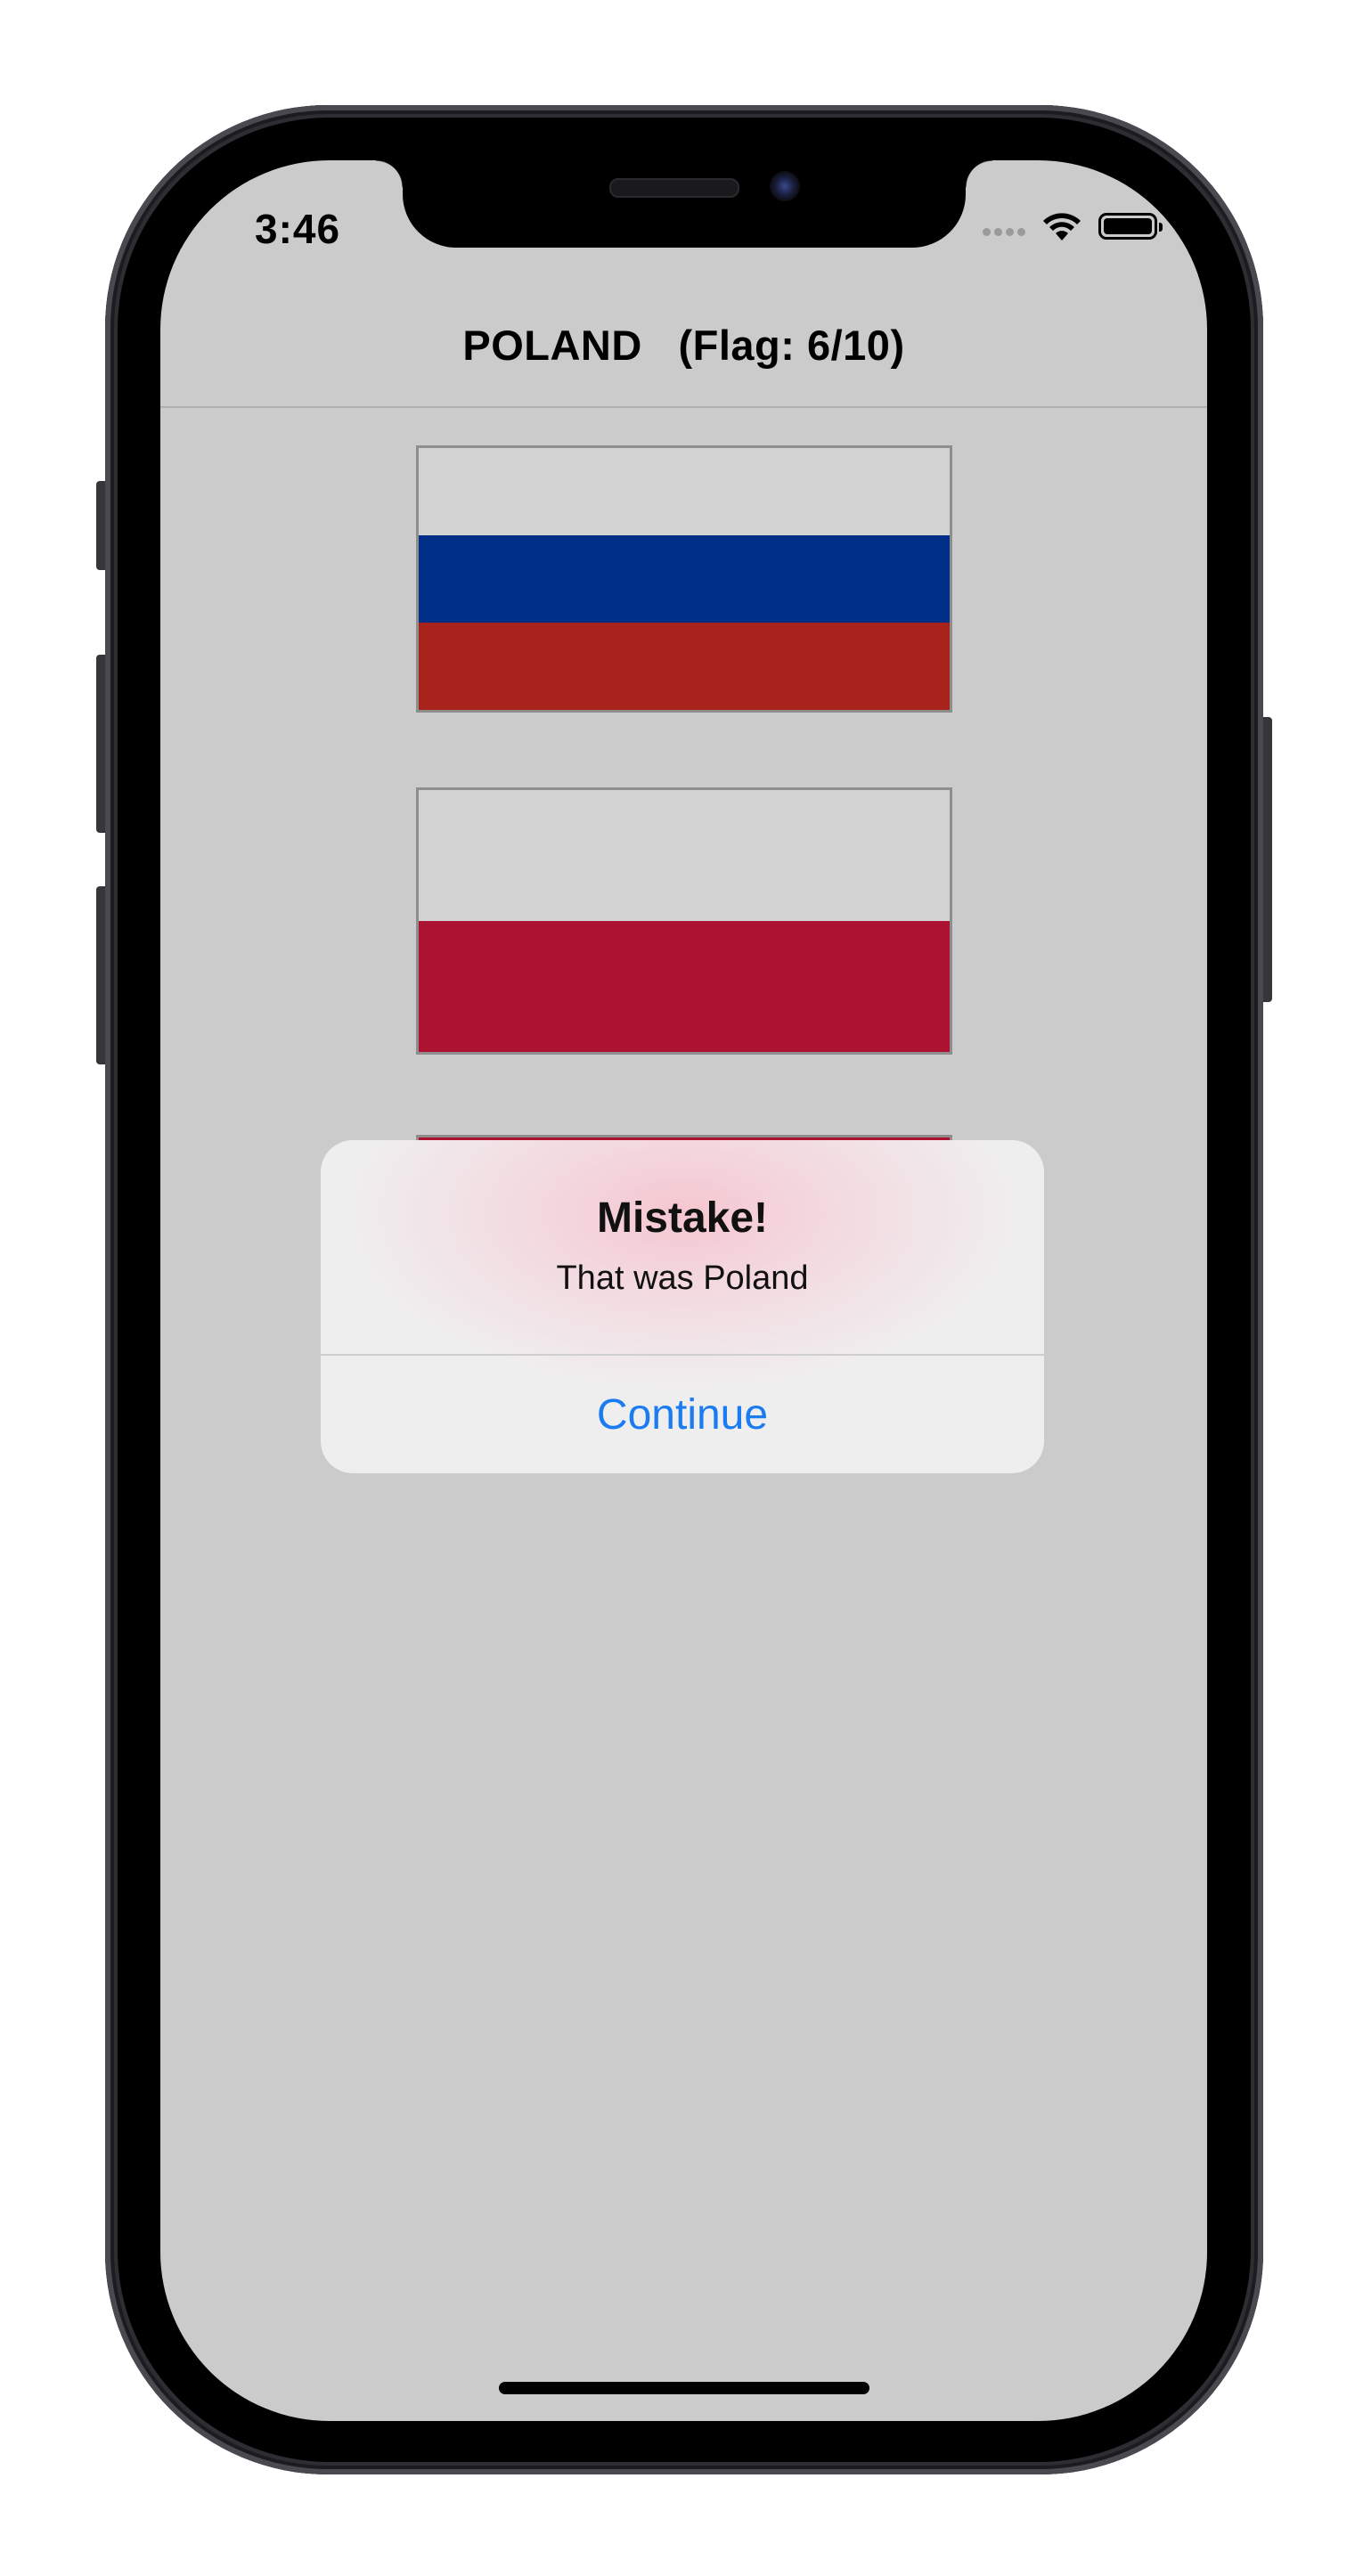 Image resolution: width=1363 pixels, height=2576 pixels. Describe the element at coordinates (682, 1218) in the screenshot. I see `alert-title: Mistake!` at that location.